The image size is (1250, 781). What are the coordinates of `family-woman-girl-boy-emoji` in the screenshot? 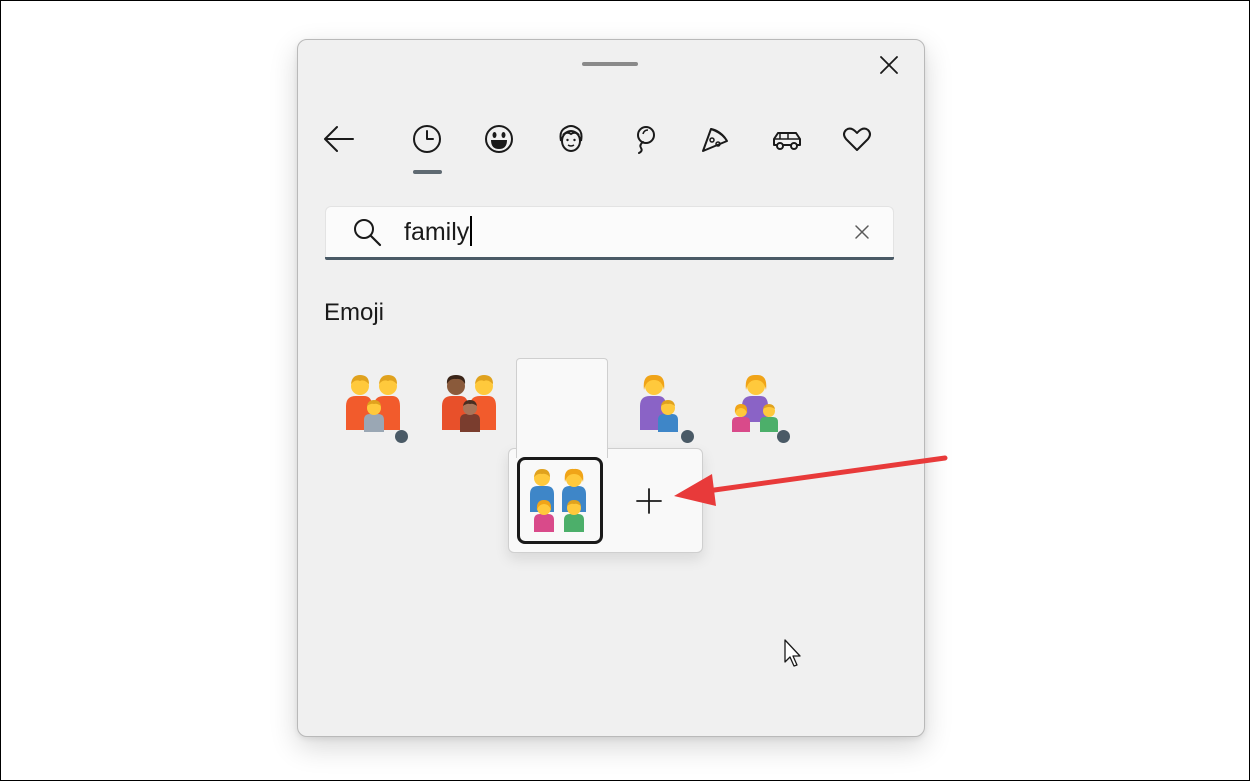 It's located at (755, 403).